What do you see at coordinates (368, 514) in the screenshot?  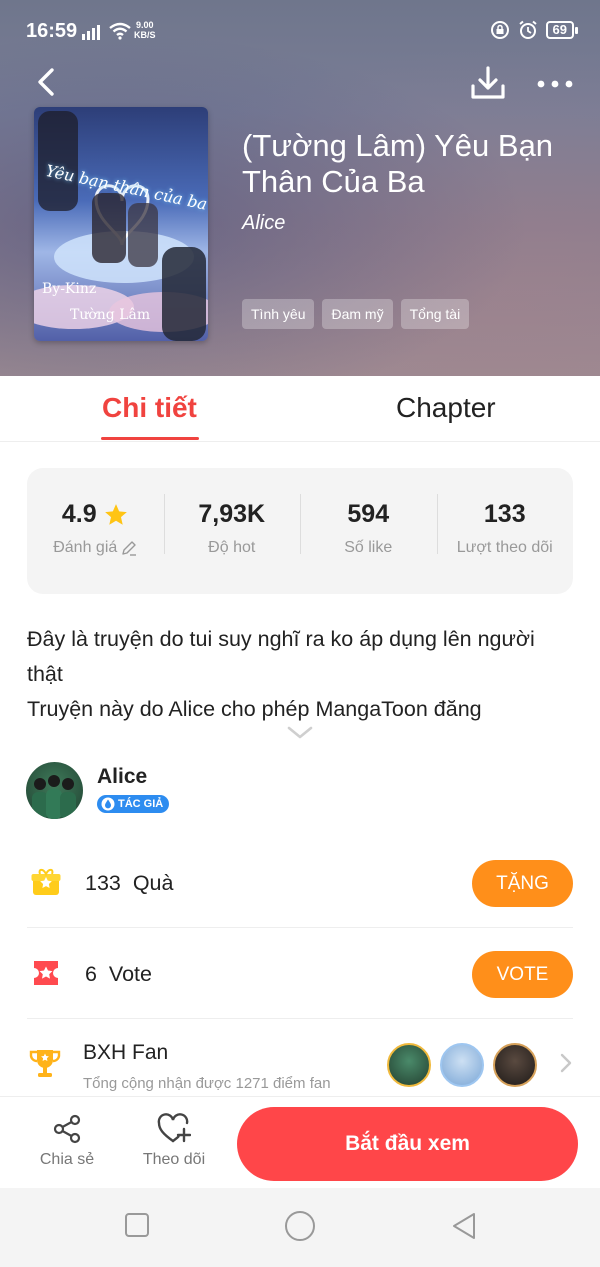 I see `stat-value: 594` at bounding box center [368, 514].